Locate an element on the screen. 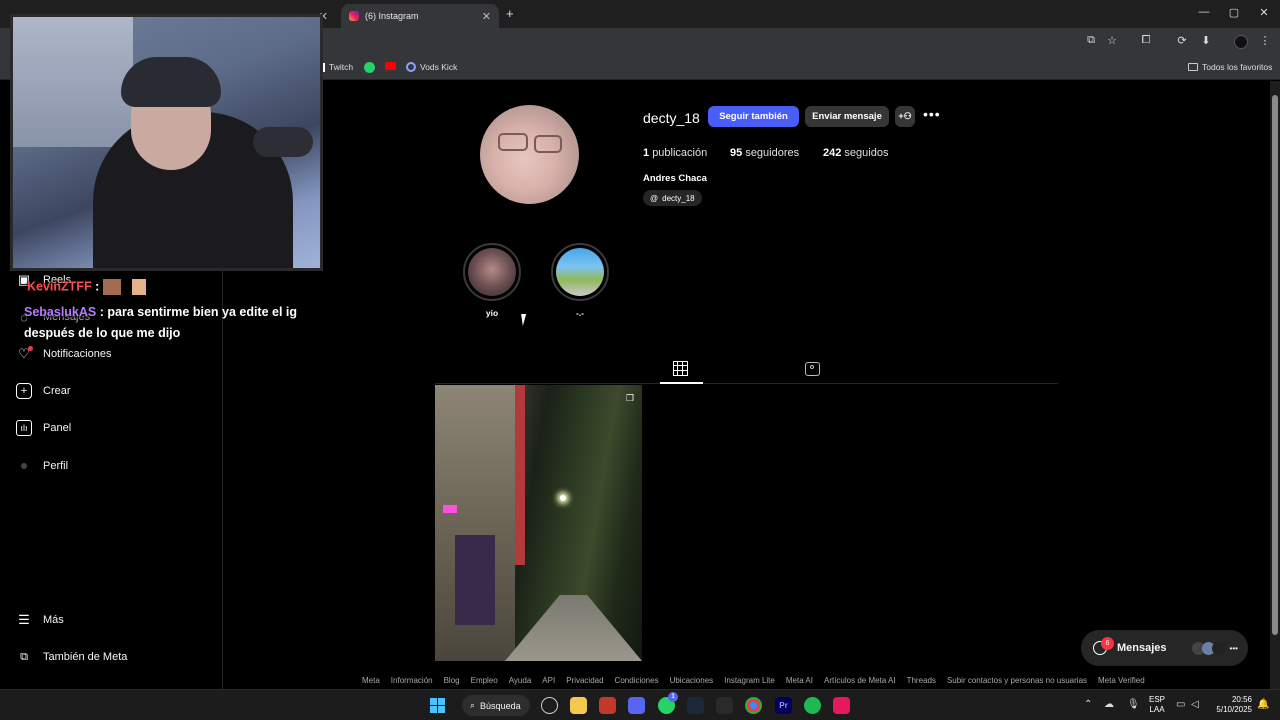 The width and height of the screenshot is (1280, 720). file-explorer-icon is located at coordinates (578, 705).